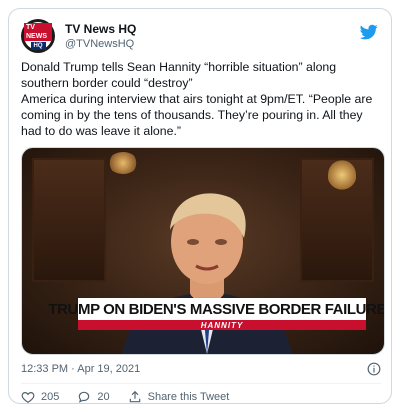 This screenshot has height=412, width=400. I want to click on reply-icon, so click(84, 397).